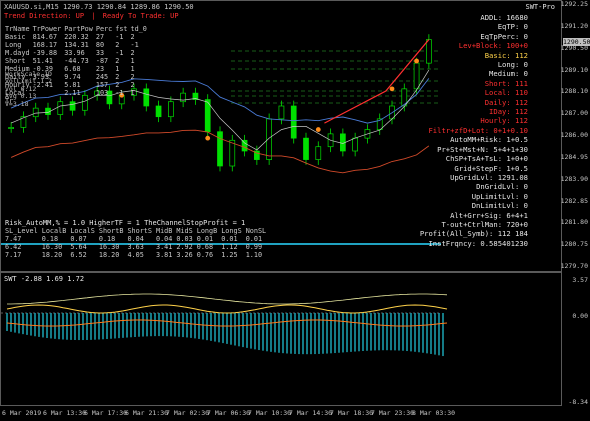 The height and width of the screenshot is (421, 590). I want to click on table-cell: 0.68, so click(205, 247).